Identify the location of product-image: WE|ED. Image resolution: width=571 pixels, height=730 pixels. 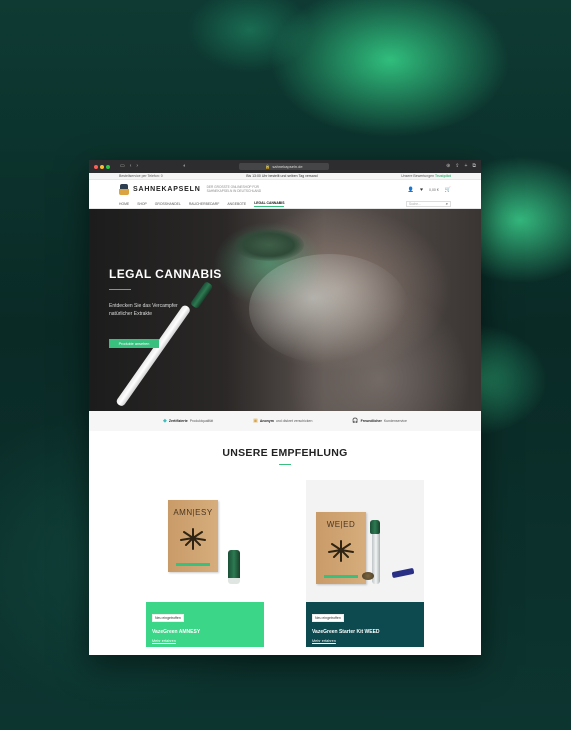
(365, 541).